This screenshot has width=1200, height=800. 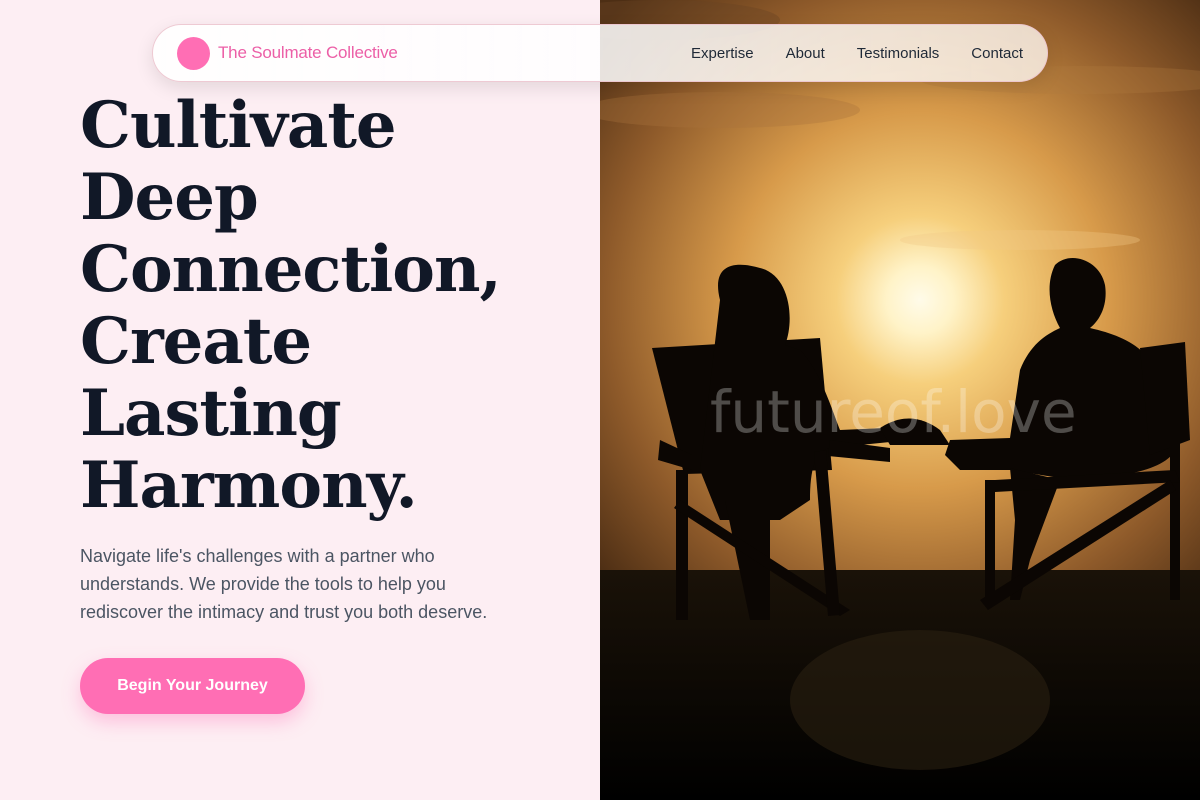 What do you see at coordinates (997, 53) in the screenshot?
I see `nav-link-contact: Contact` at bounding box center [997, 53].